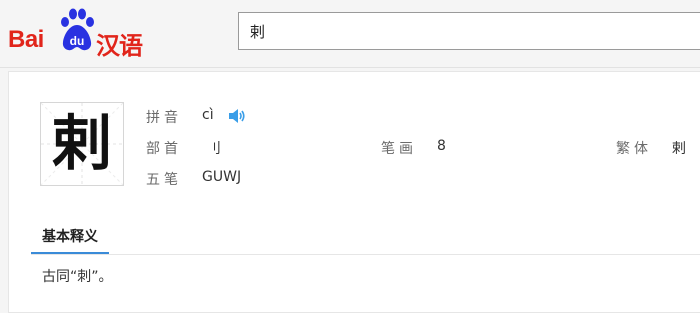 The image size is (700, 313). I want to click on logo-du-text: du, so click(77, 41).